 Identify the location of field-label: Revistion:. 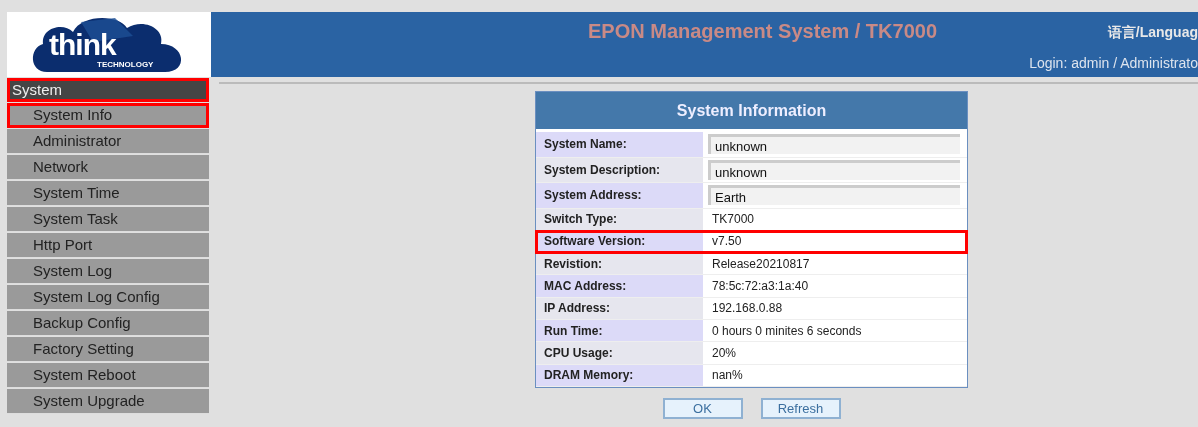
(619, 264).